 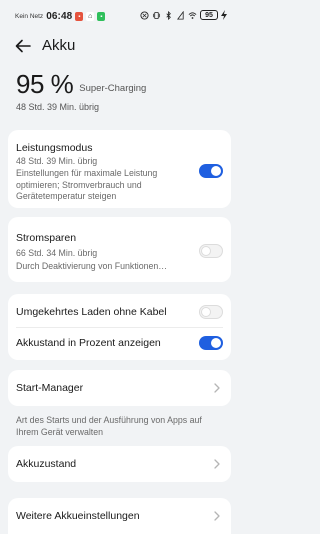 I want to click on battery-percentage: 95 %, so click(x=45, y=84).